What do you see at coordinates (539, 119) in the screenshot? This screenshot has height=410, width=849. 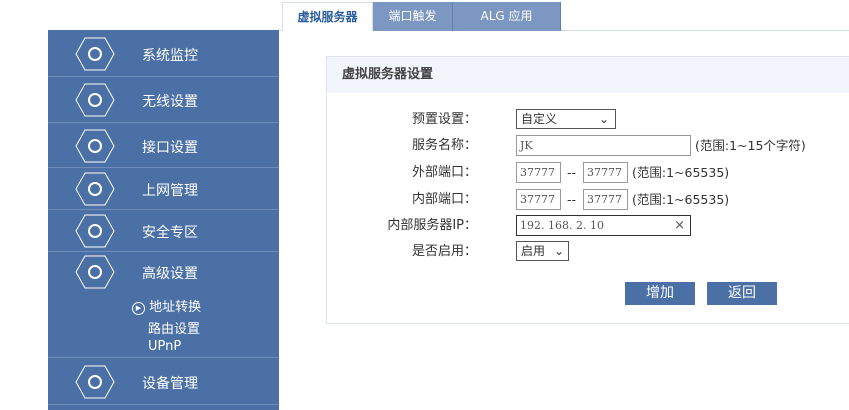 I see `preset-value: 自定义` at bounding box center [539, 119].